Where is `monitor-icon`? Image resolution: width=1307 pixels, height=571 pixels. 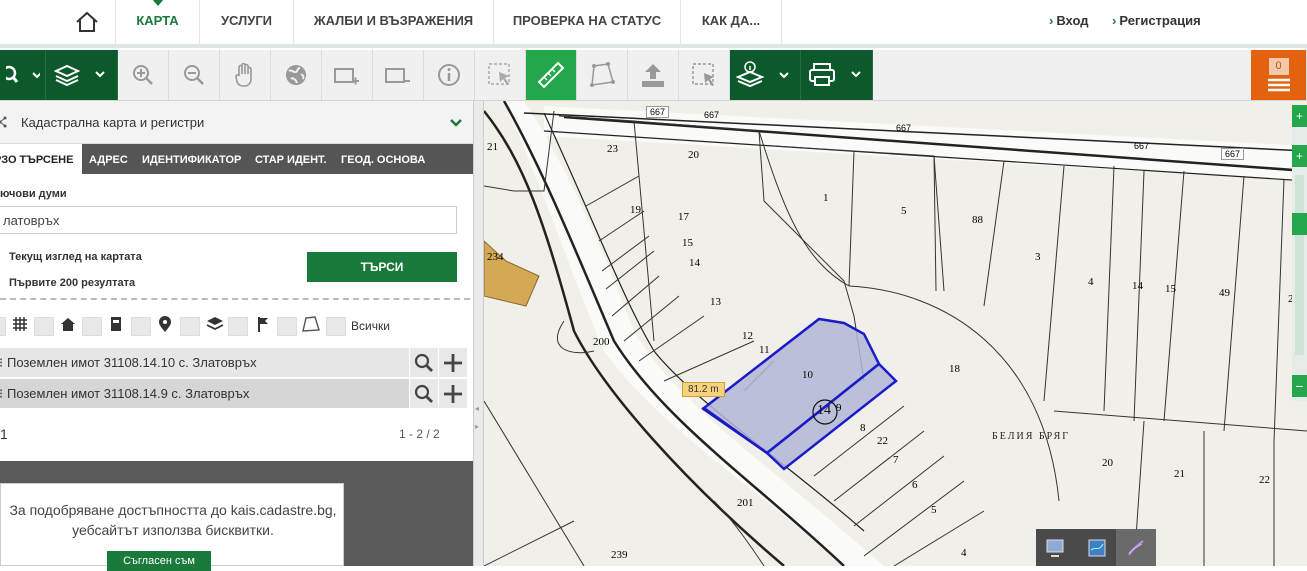
monitor-icon is located at coordinates (1055, 548).